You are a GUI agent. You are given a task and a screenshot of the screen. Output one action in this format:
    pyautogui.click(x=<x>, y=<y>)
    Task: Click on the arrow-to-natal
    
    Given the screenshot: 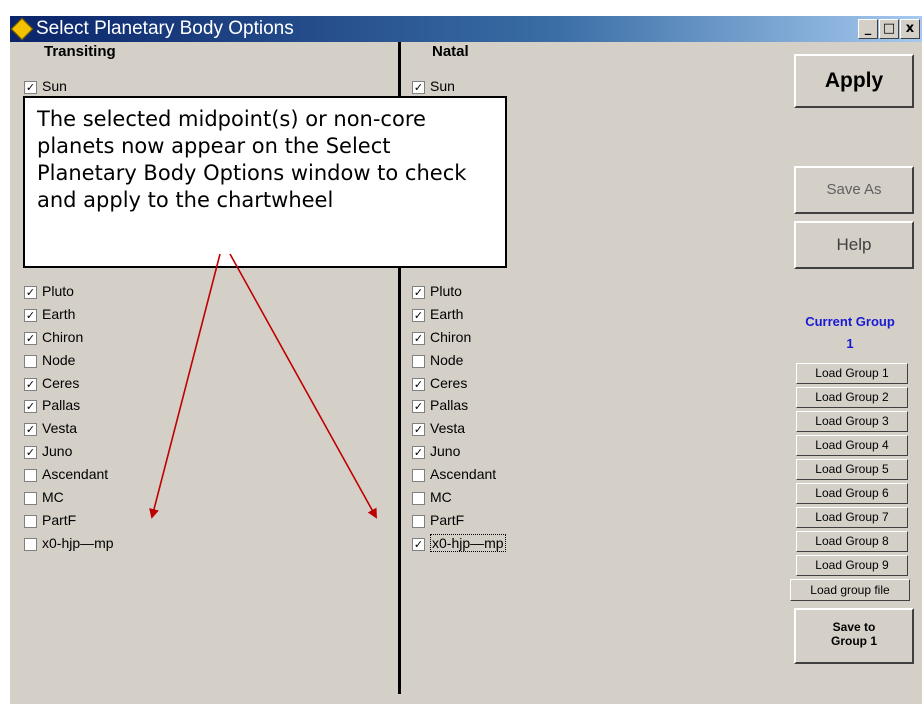 What is the action you would take?
    pyautogui.click(x=303, y=386)
    